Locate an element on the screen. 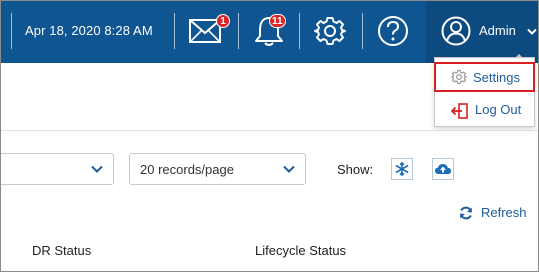 Image resolution: width=539 pixels, height=272 pixels. refresh-icon is located at coordinates (466, 213).